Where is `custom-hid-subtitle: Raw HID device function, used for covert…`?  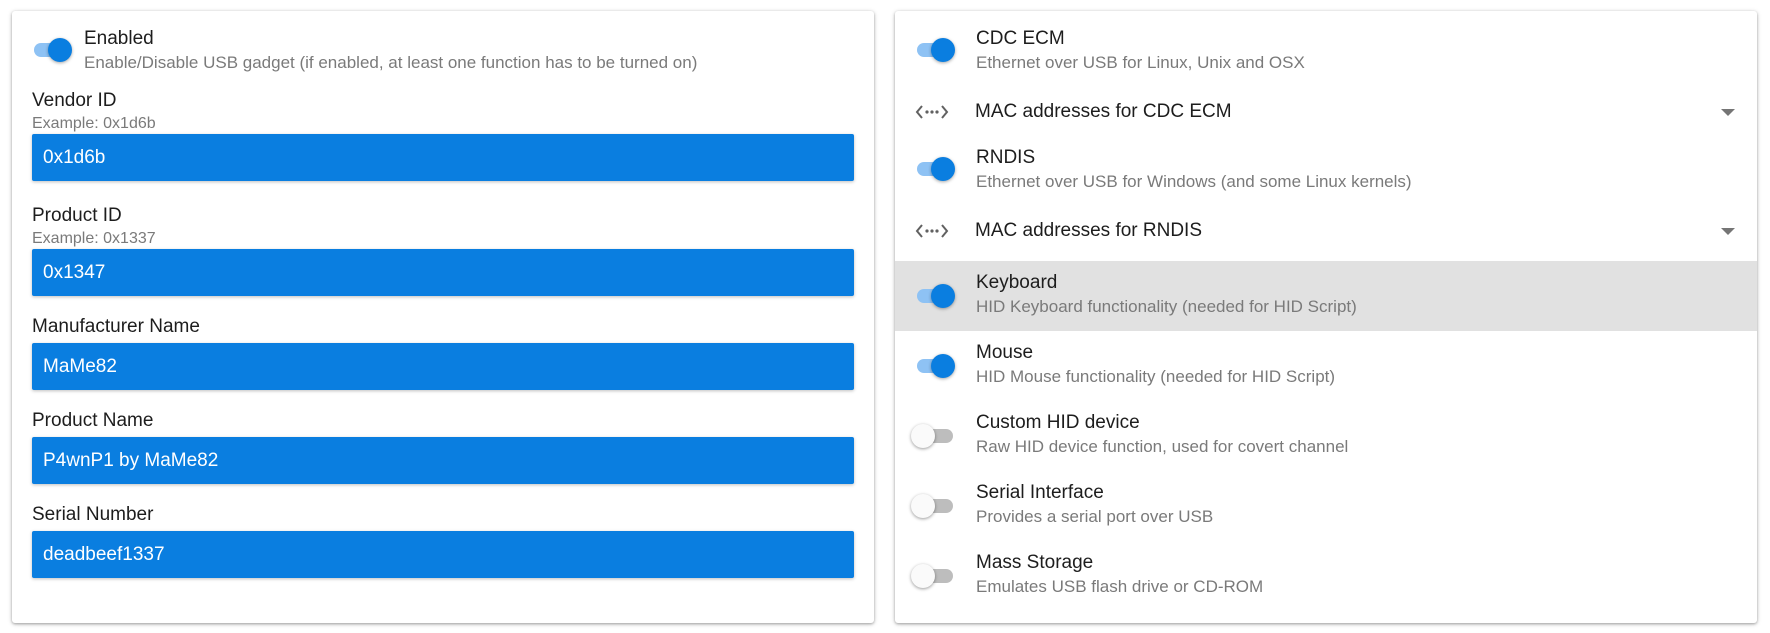
custom-hid-subtitle: Raw HID device function, used for covert… is located at coordinates (1162, 446).